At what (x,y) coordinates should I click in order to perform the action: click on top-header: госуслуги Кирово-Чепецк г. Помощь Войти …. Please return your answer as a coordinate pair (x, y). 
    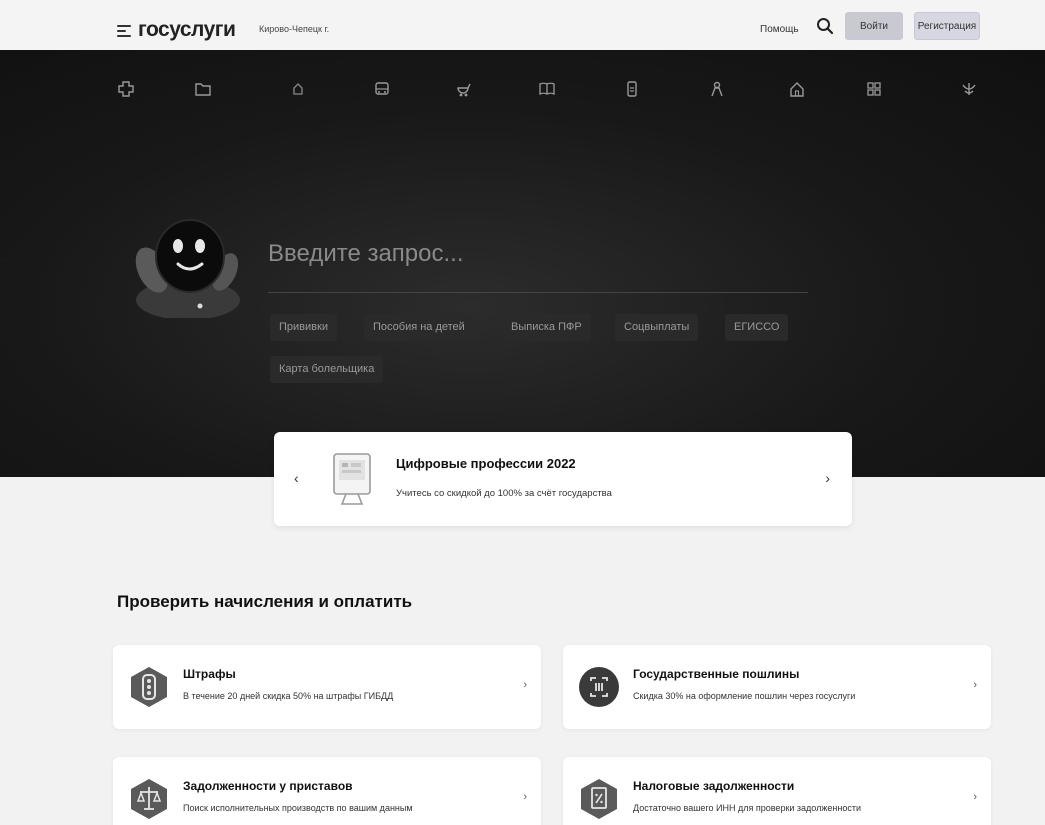
    Looking at the image, I should click on (522, 25).